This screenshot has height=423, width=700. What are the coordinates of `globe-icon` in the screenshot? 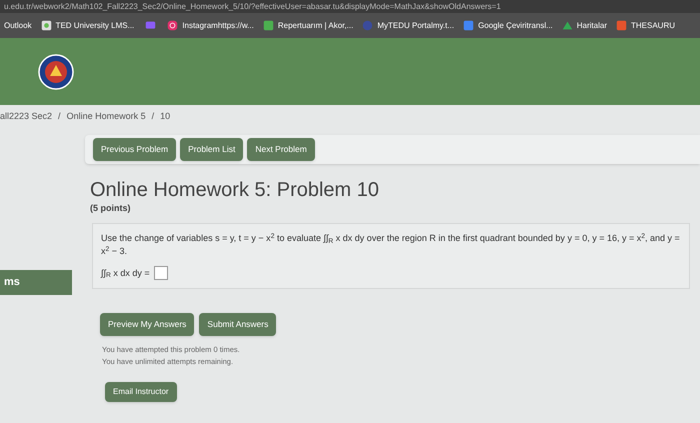 It's located at (368, 25).